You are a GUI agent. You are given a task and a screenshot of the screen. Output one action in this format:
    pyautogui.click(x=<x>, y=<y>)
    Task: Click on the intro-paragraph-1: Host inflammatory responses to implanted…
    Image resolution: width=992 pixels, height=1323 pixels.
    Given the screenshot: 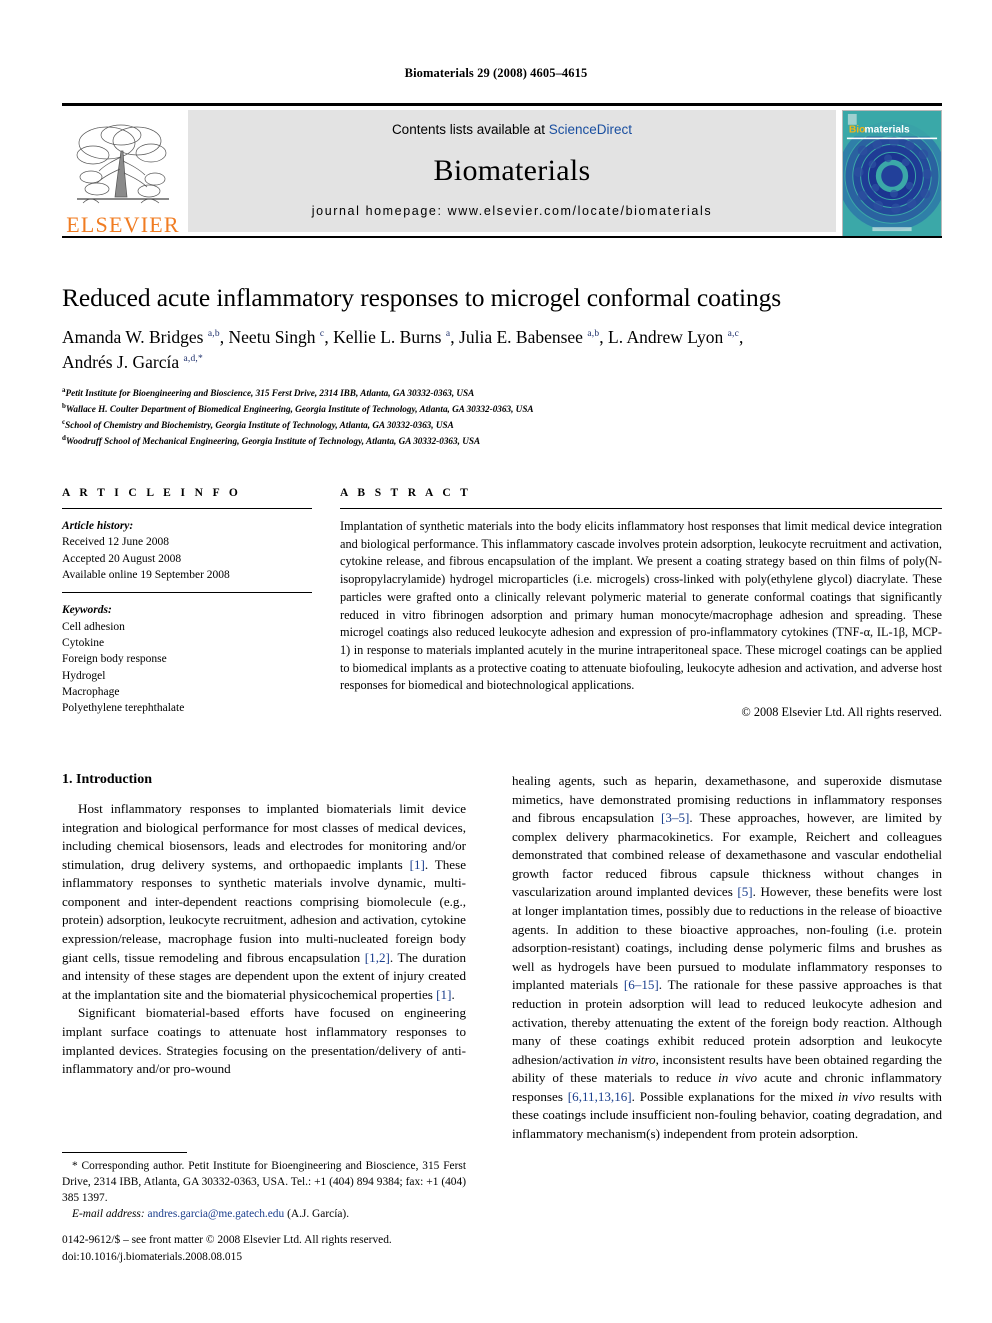 What is the action you would take?
    pyautogui.click(x=264, y=939)
    